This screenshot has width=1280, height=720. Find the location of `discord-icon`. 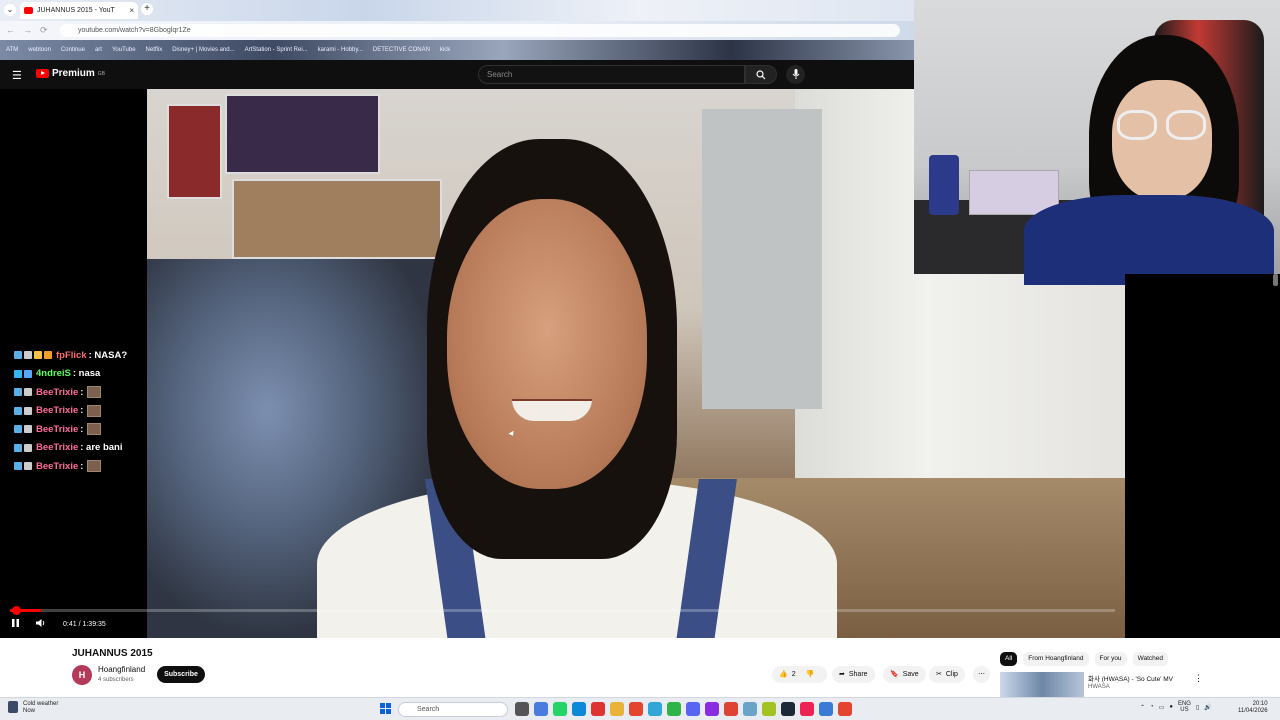

discord-icon is located at coordinates (693, 709).